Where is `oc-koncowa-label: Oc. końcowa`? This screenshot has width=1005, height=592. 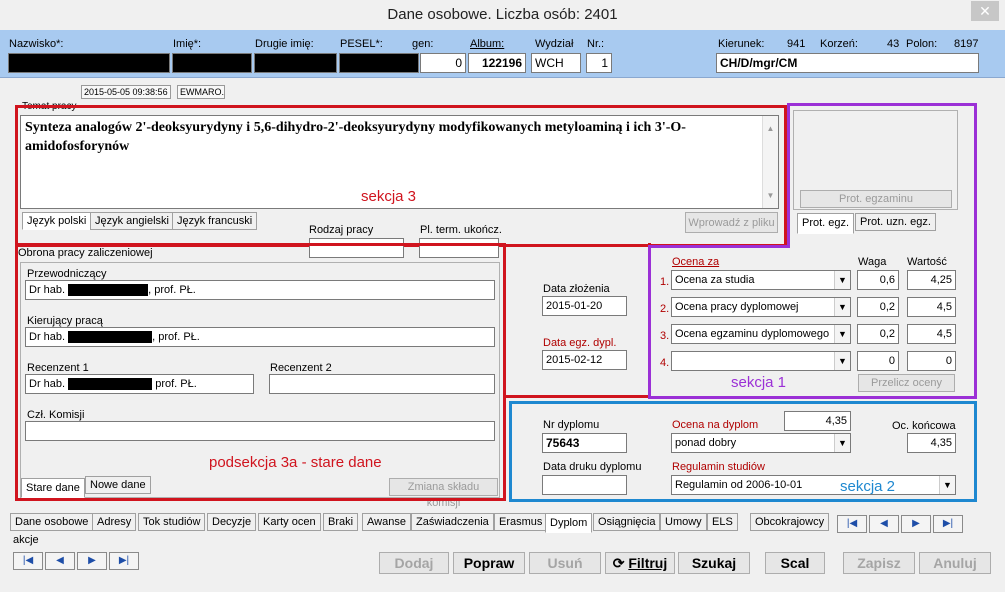 oc-koncowa-label: Oc. końcowa is located at coordinates (924, 426).